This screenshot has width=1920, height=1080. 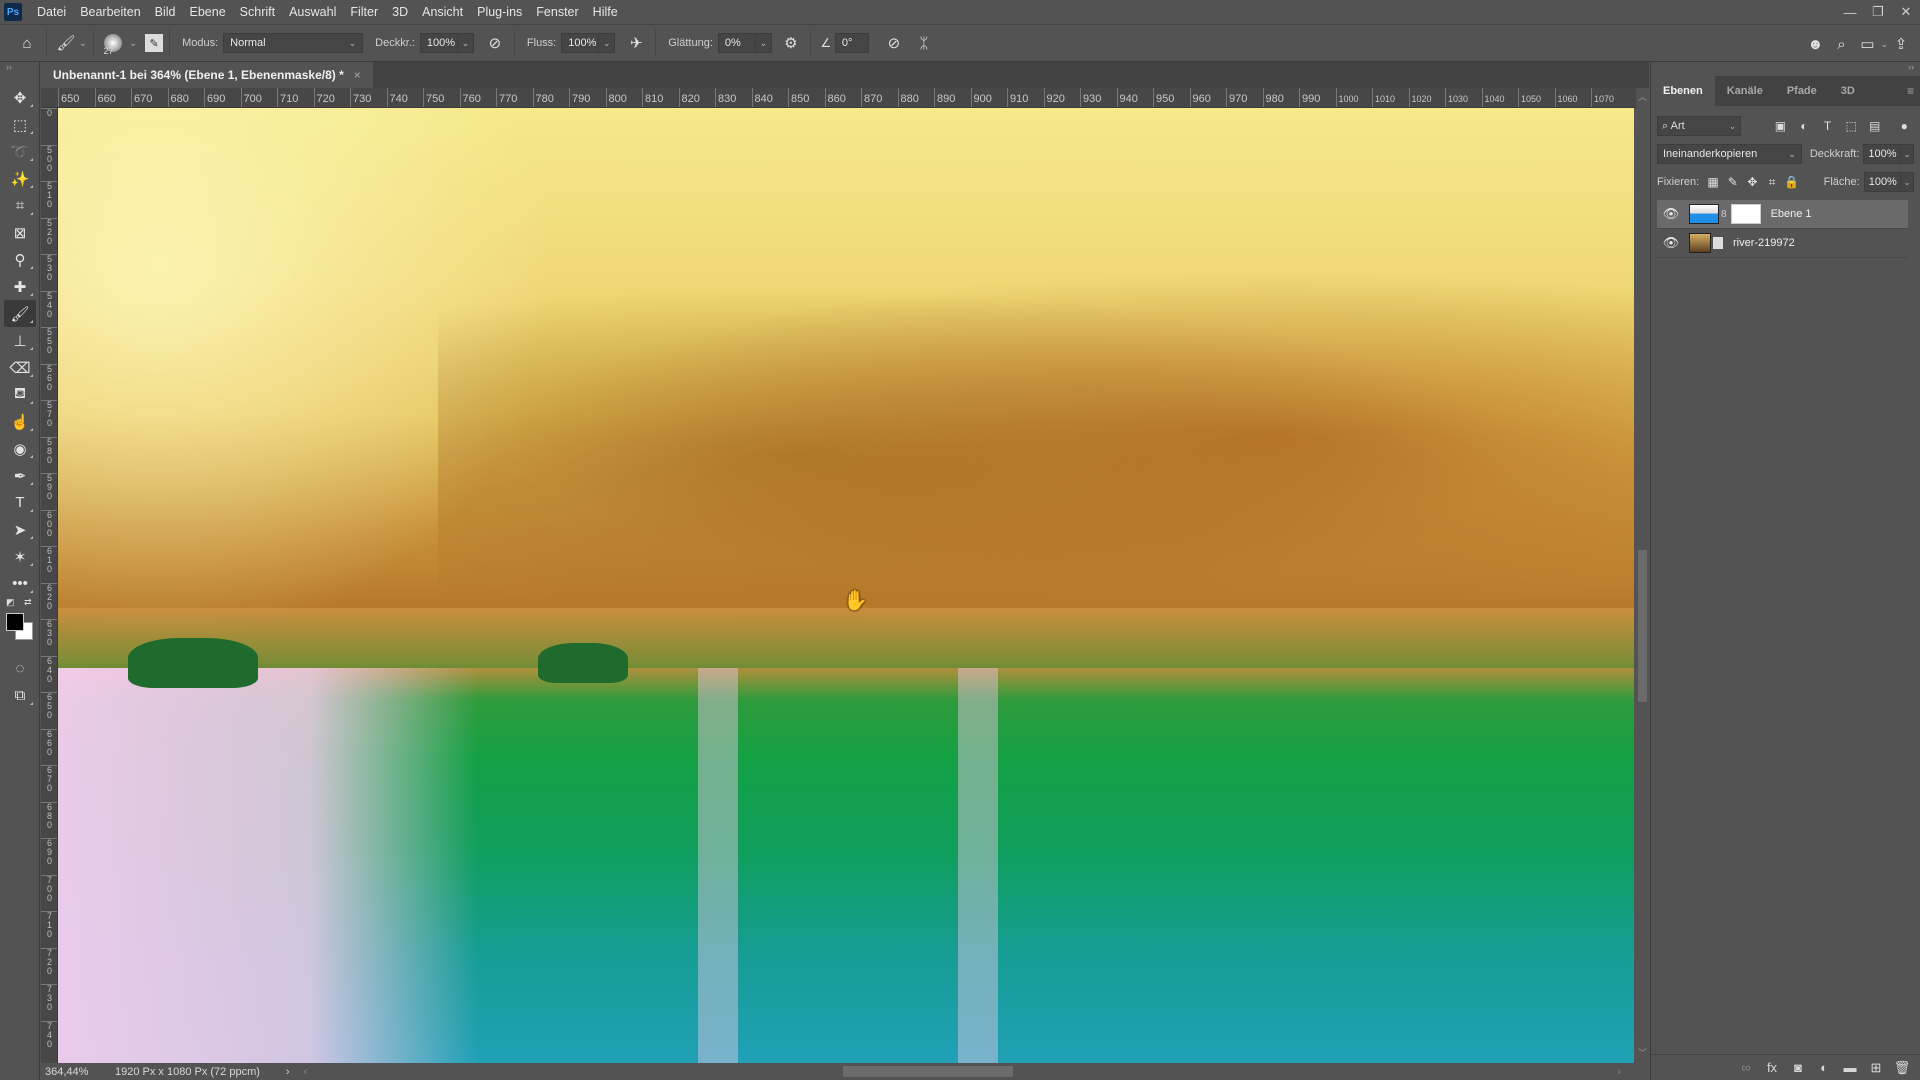 I want to click on custom-shape-tool-icon: ✶, so click(x=20, y=556).